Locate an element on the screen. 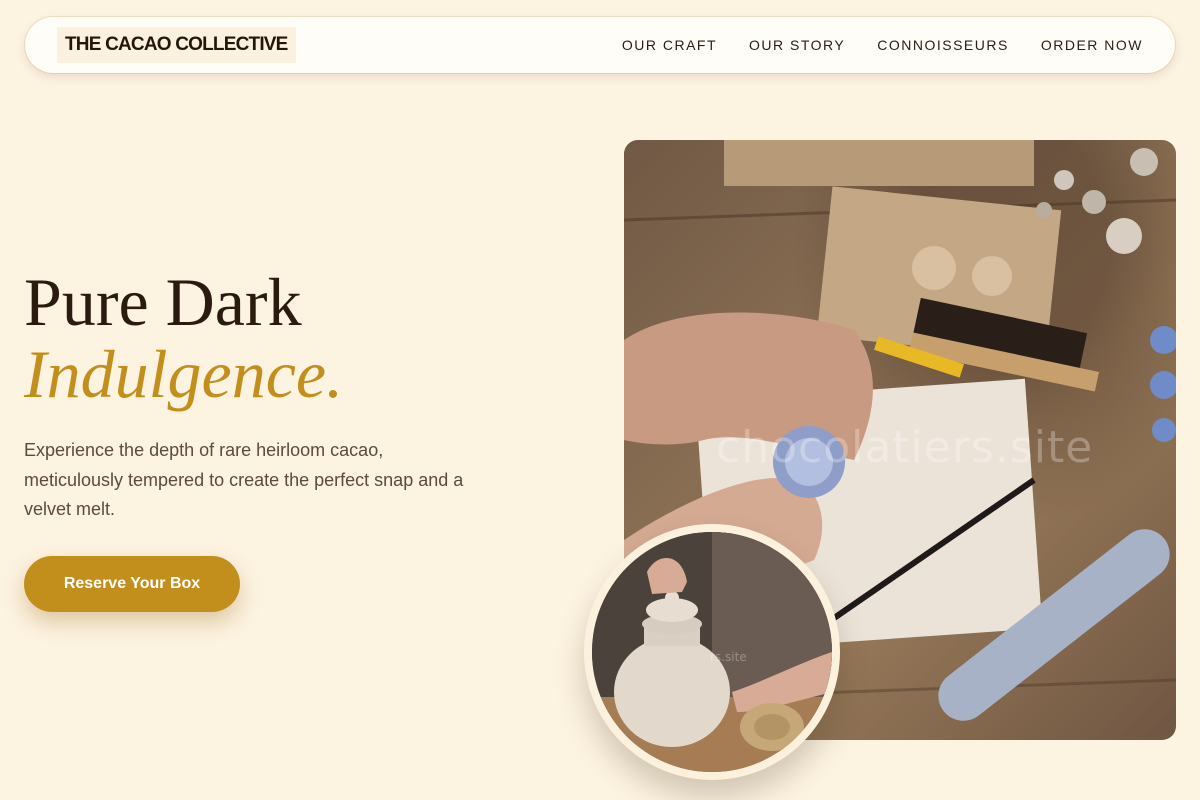  circle-photo-watermark: rs.site is located at coordinates (728, 657).